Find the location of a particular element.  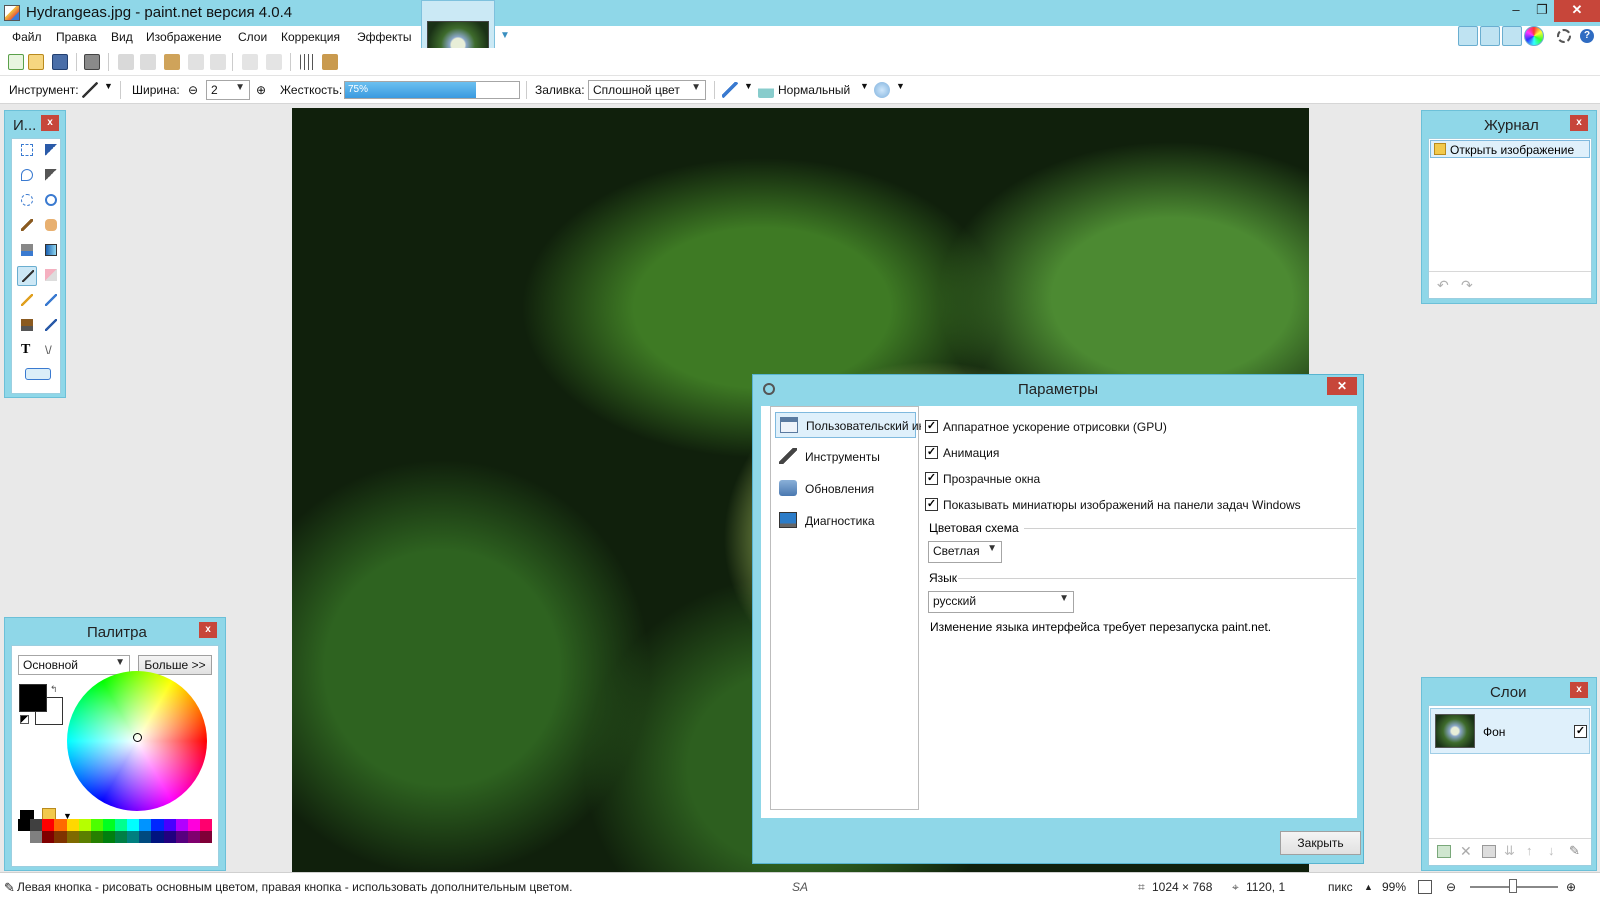

menu-adjustments: Коррекция is located at coordinates (310, 37).